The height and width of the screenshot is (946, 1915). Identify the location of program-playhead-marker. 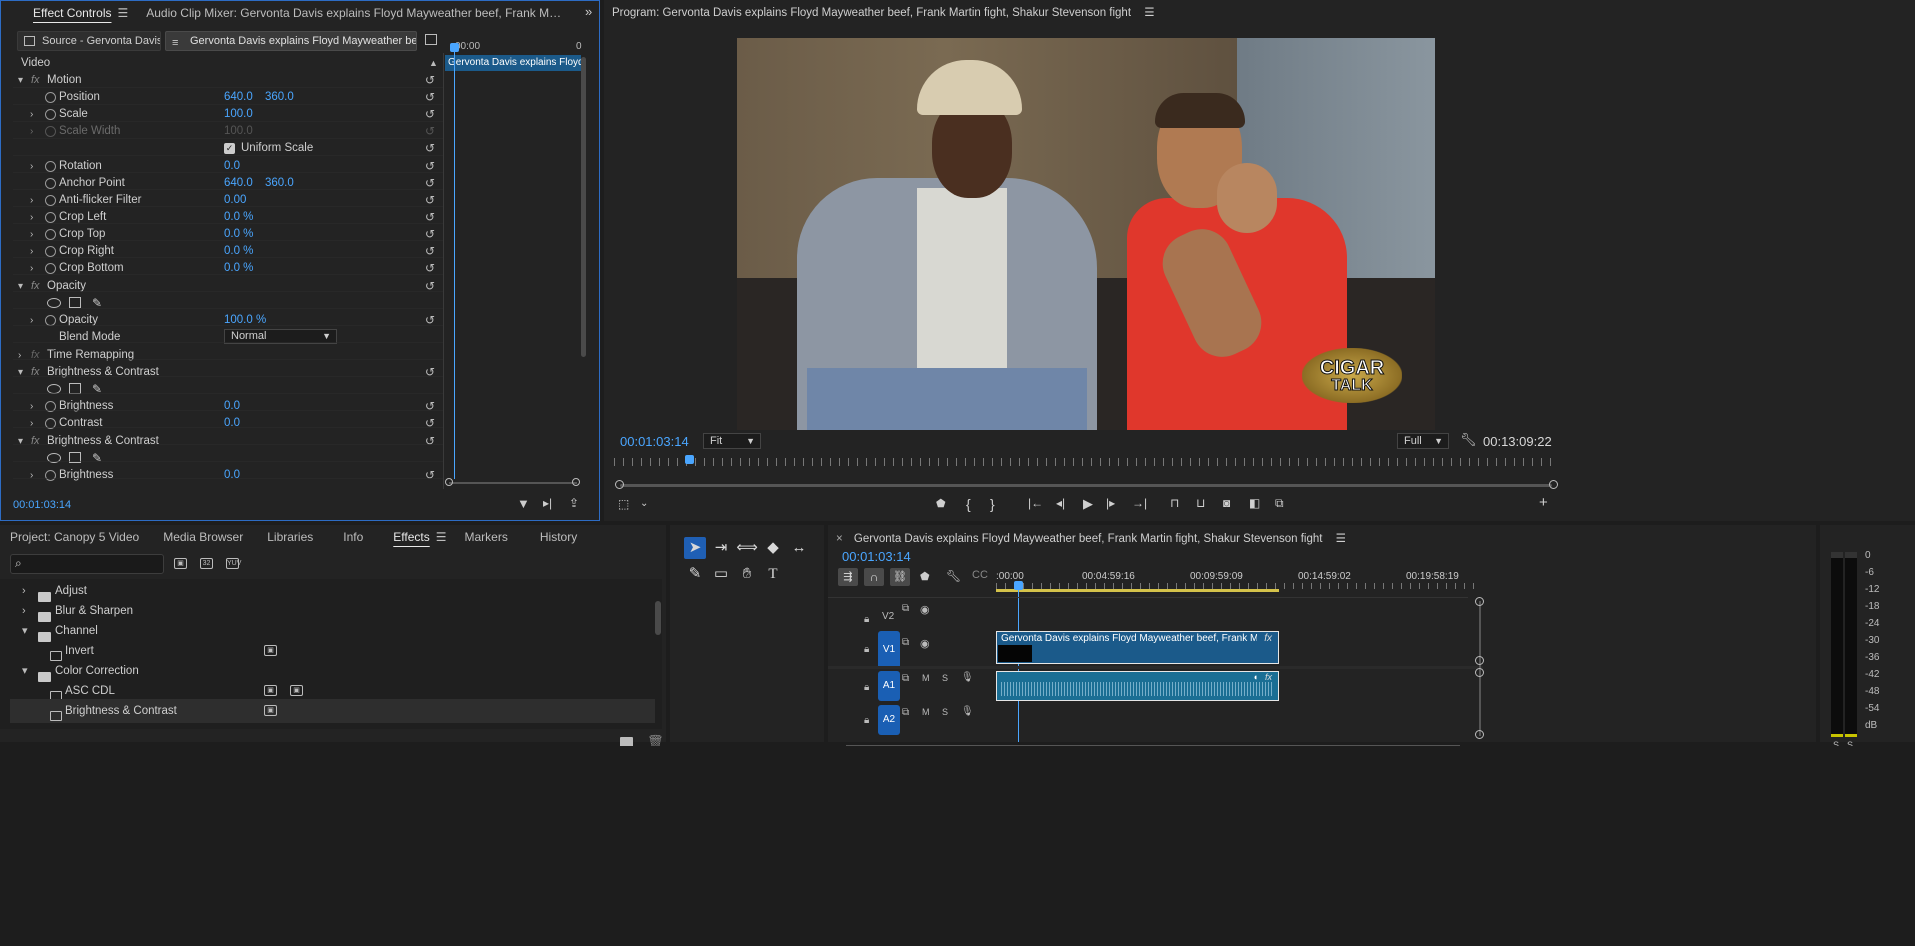
(689, 459).